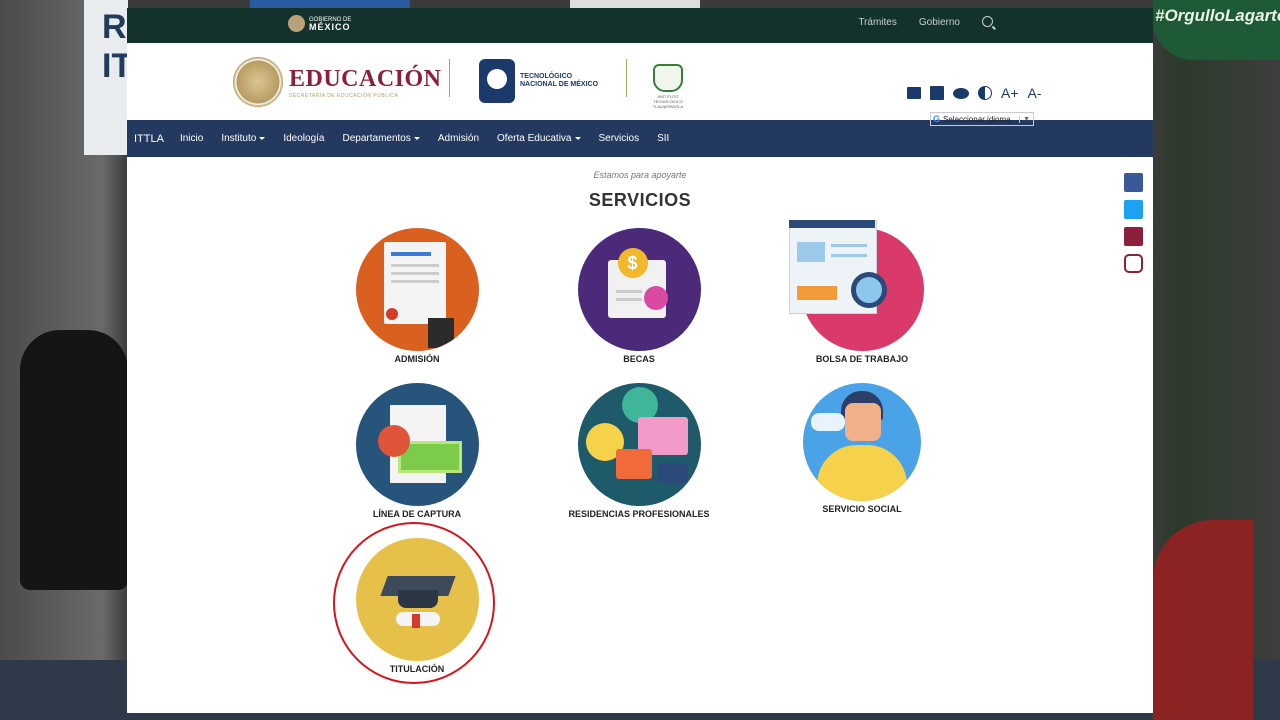 This screenshot has width=1280, height=720. I want to click on nav-item-instituto: Instituto, so click(243, 138).